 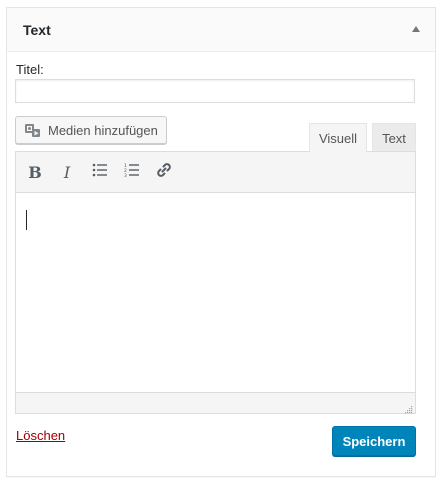 I want to click on editor-statusbar, so click(x=215, y=403).